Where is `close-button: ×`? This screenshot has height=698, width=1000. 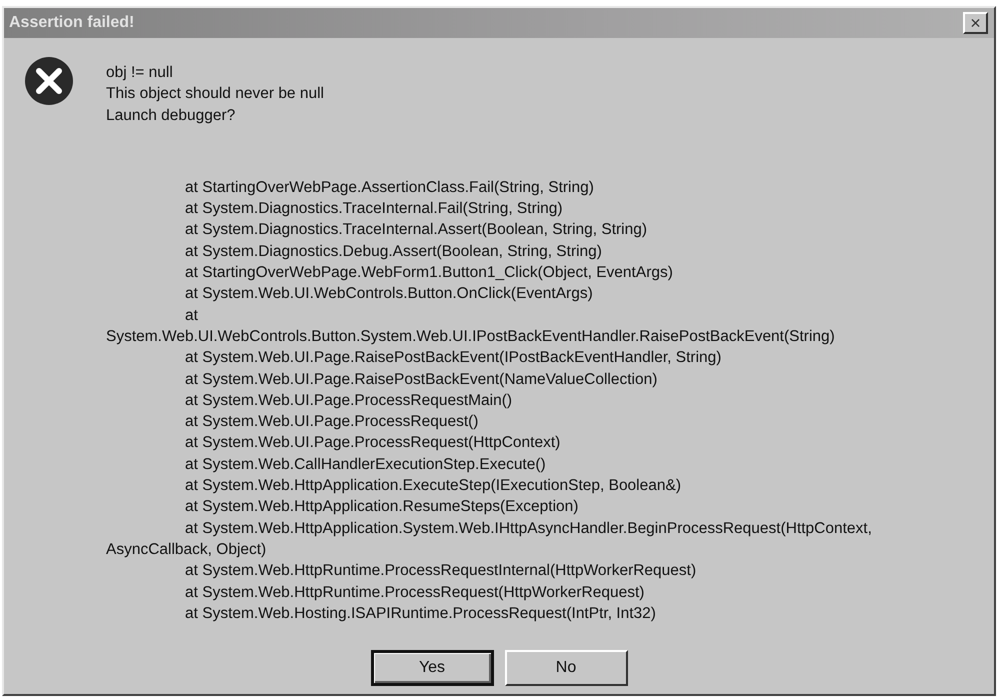
close-button: × is located at coordinates (975, 23).